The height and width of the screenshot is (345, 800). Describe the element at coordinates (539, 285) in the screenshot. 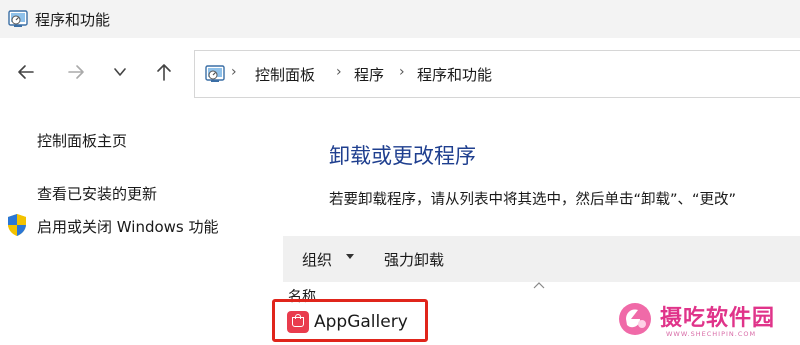

I see `sort-ascending-icon` at that location.